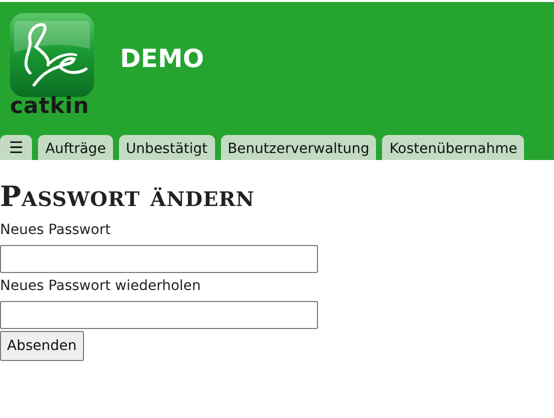  I want to click on nav-tab: Benutzerverwaltung, so click(298, 147).